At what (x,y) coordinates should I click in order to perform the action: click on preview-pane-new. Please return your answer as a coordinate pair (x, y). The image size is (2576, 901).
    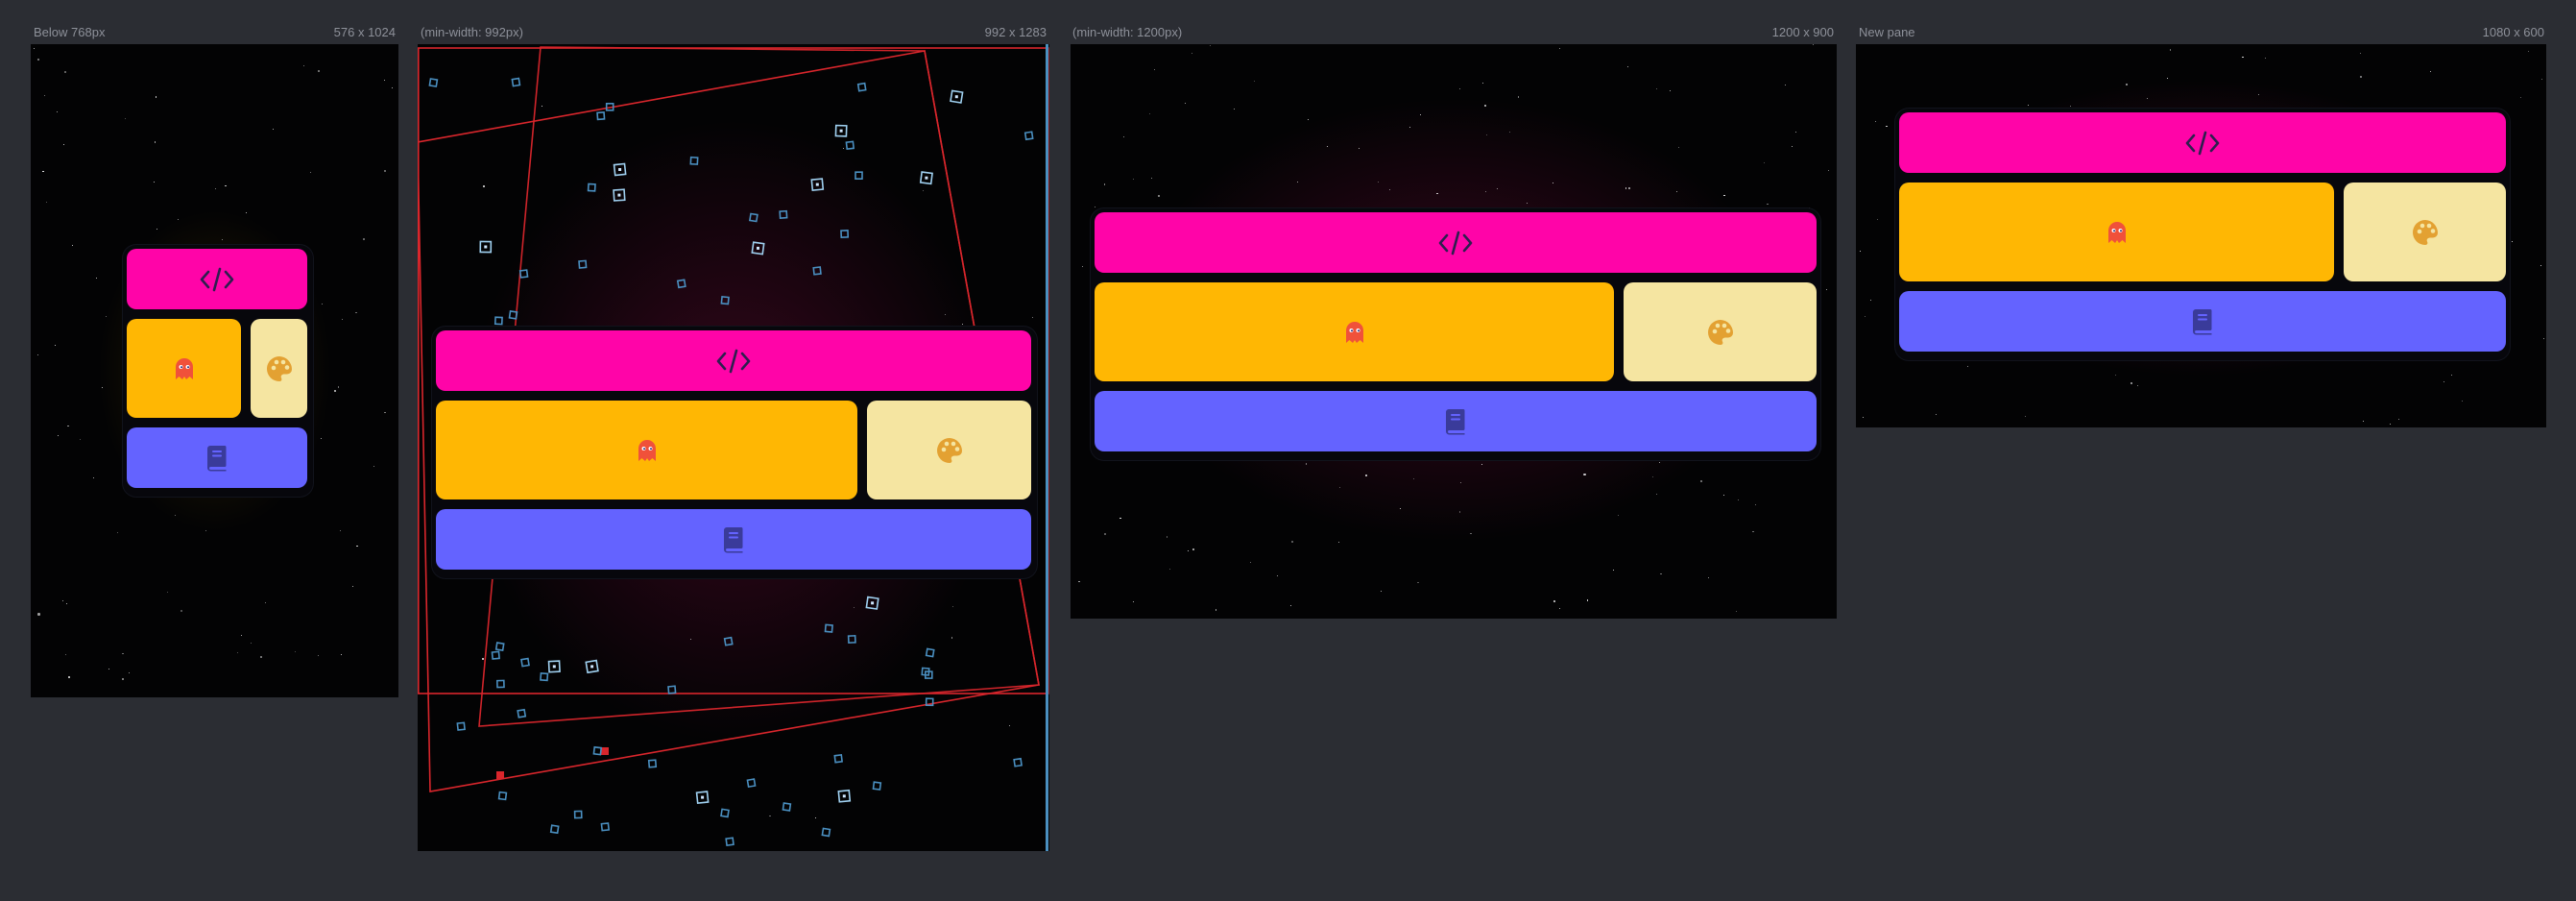
    Looking at the image, I should click on (2201, 235).